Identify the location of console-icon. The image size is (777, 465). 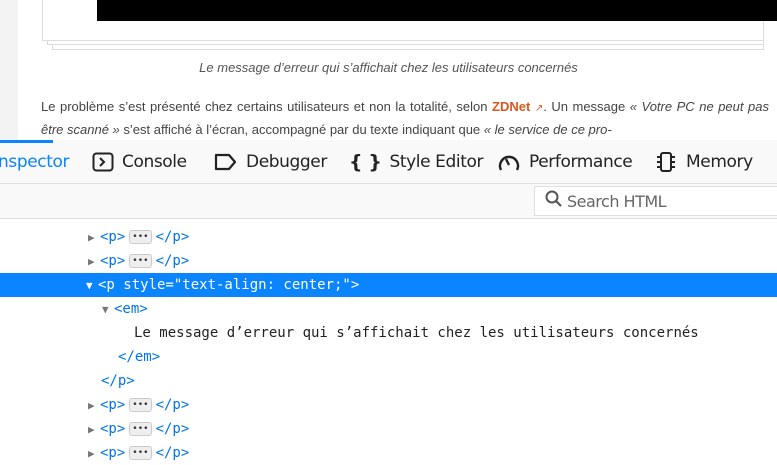
(103, 162).